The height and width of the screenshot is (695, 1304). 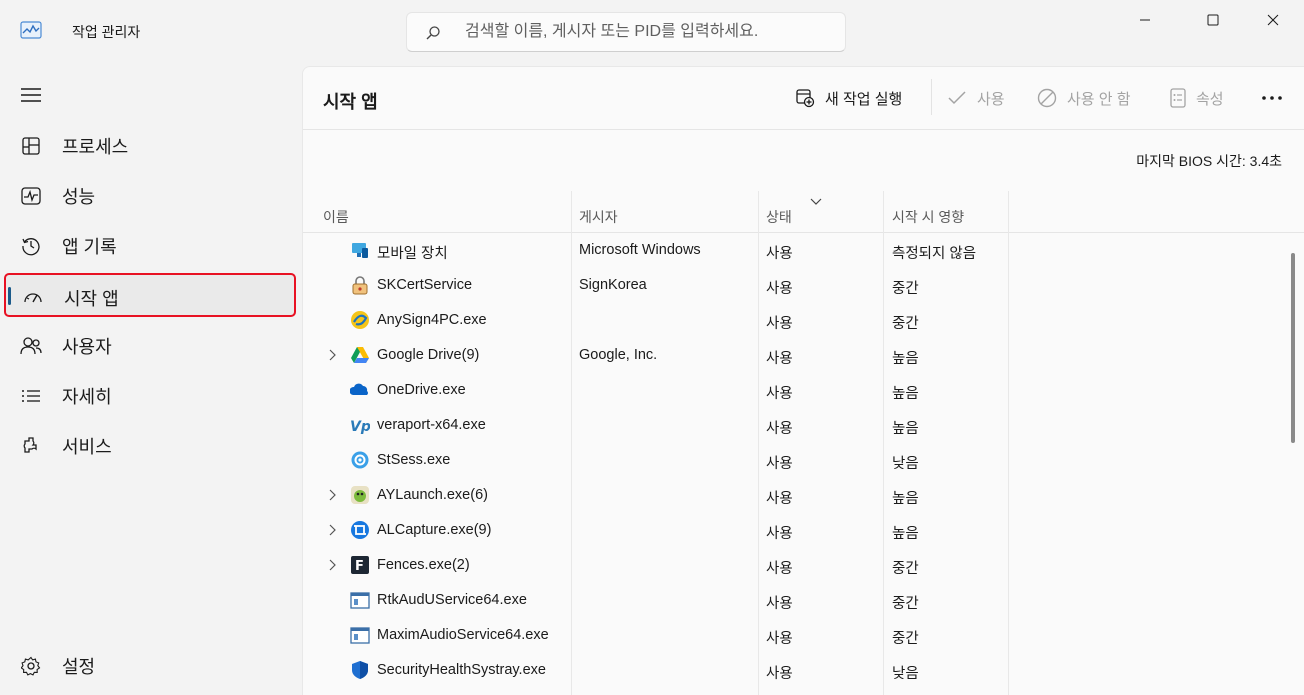 What do you see at coordinates (934, 254) in the screenshot?
I see `cell-startup-impact: 측정되지 않음` at bounding box center [934, 254].